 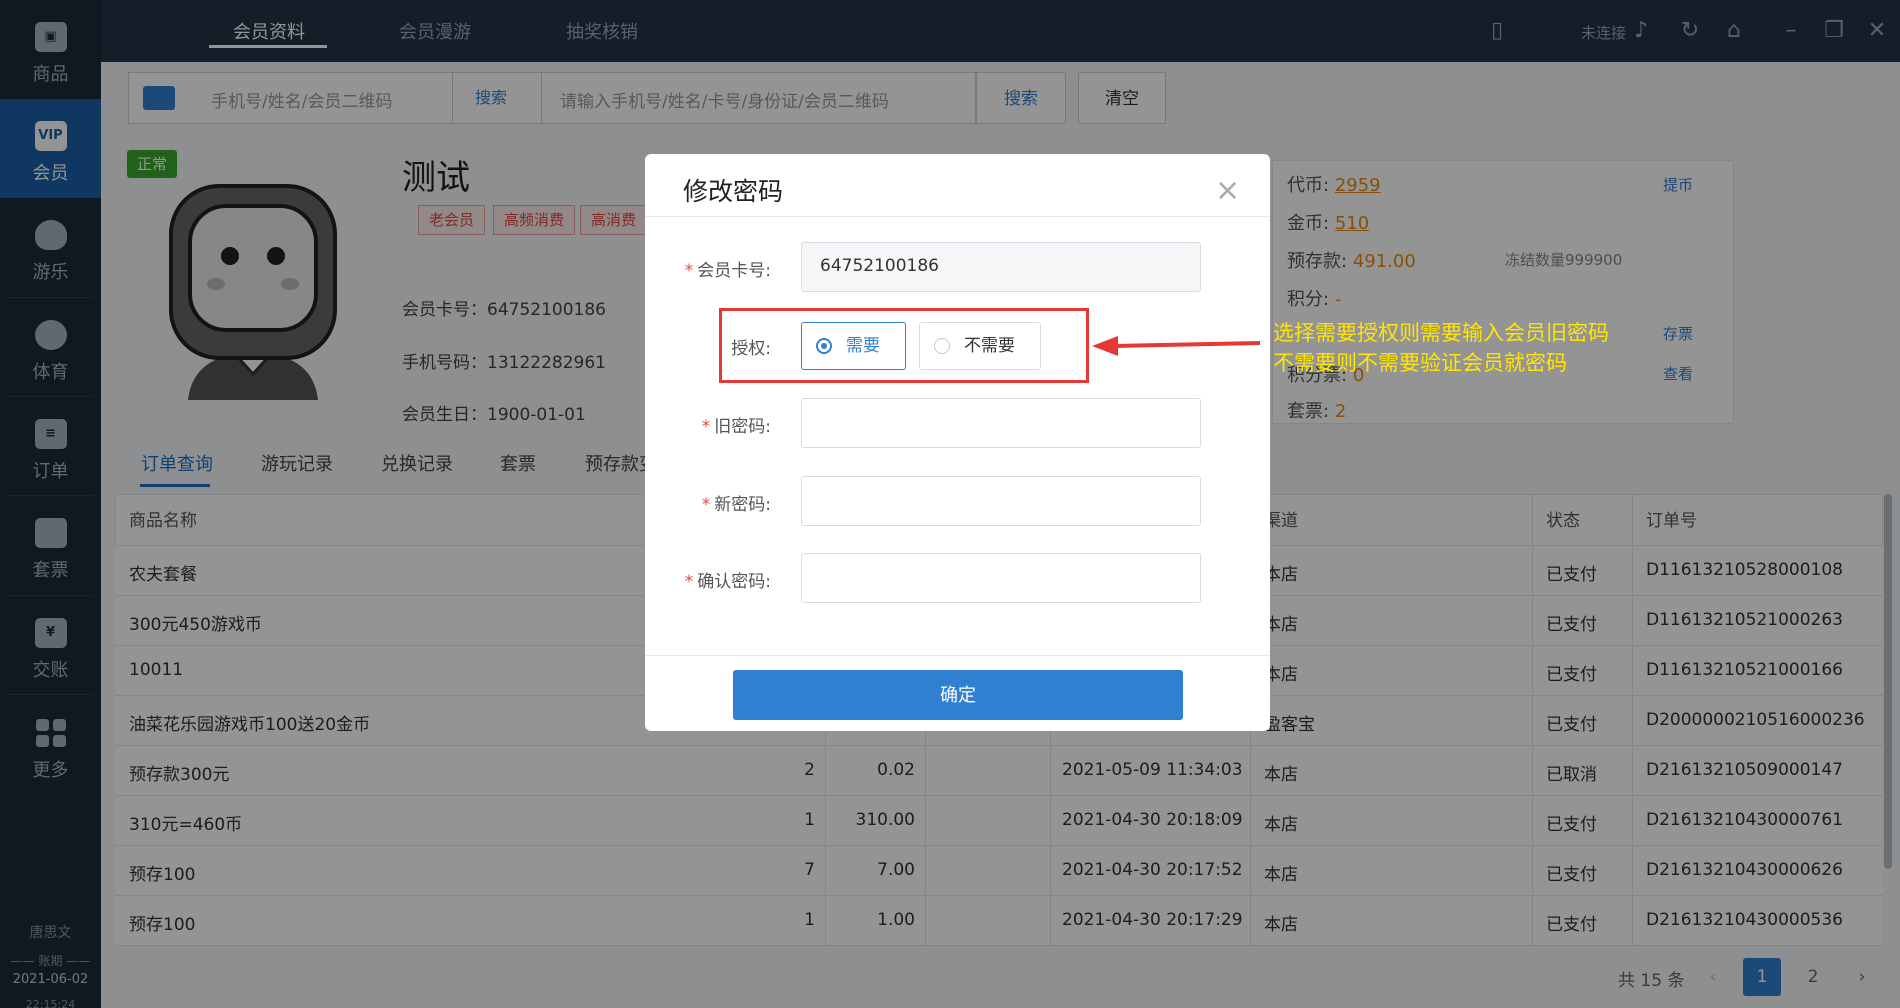 What do you see at coordinates (1227, 191) in the screenshot?
I see `close-icon: ×` at bounding box center [1227, 191].